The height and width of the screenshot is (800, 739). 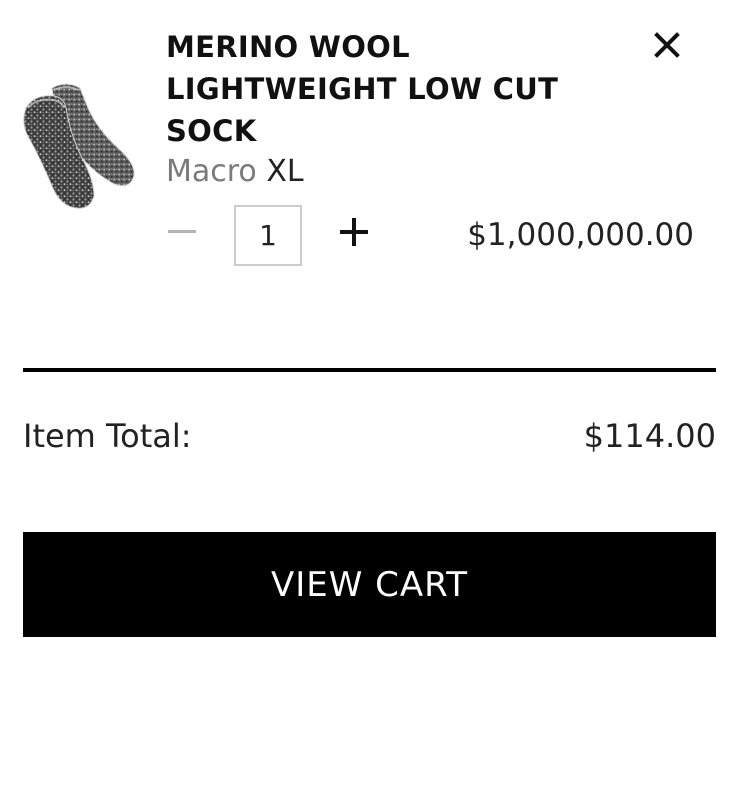 I want to click on close-icon, so click(x=667, y=45).